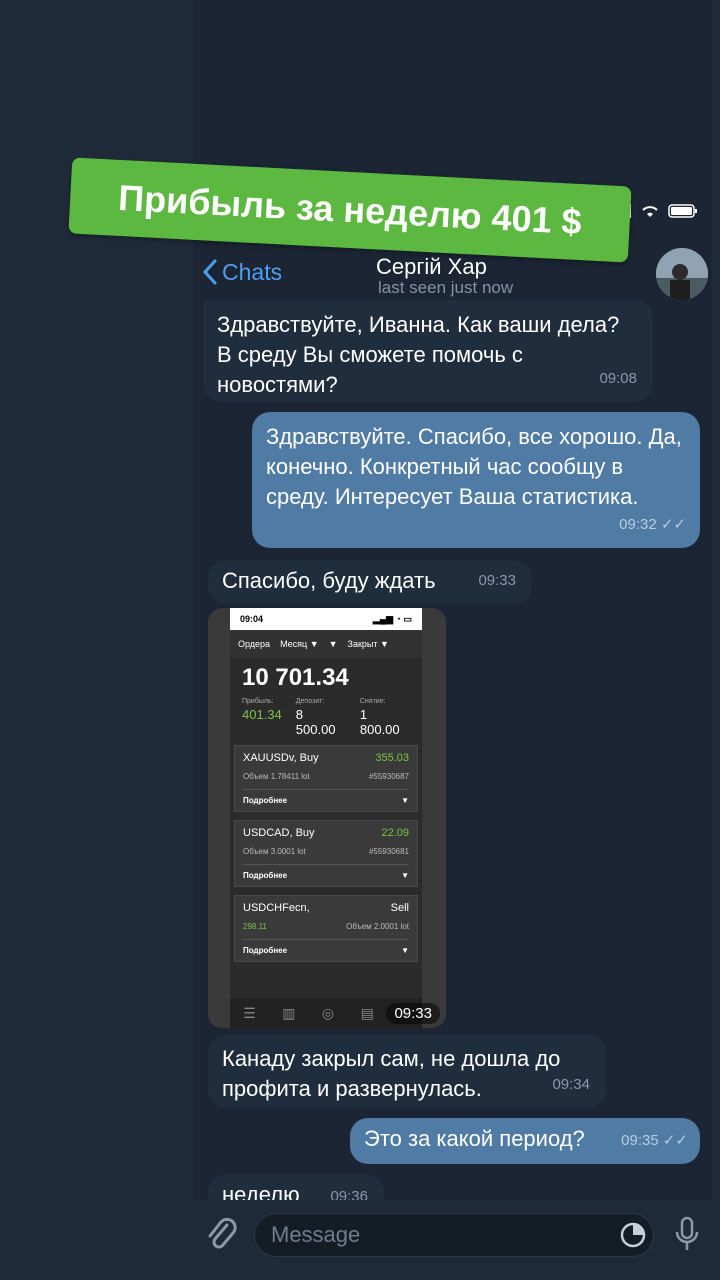 The image size is (720, 1280). Describe the element at coordinates (333, 644) in the screenshot. I see `tab-filter: ▼` at that location.